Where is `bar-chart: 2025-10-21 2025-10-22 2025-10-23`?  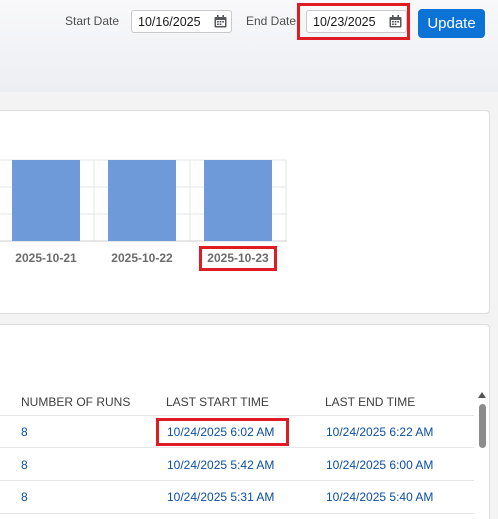 bar-chart: 2025-10-21 2025-10-22 2025-10-23 is located at coordinates (143, 212).